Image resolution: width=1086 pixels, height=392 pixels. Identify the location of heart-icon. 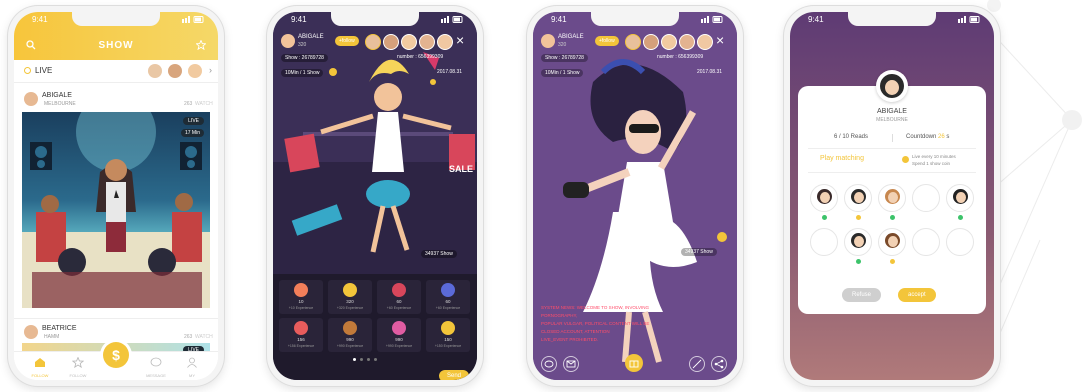
(722, 237).